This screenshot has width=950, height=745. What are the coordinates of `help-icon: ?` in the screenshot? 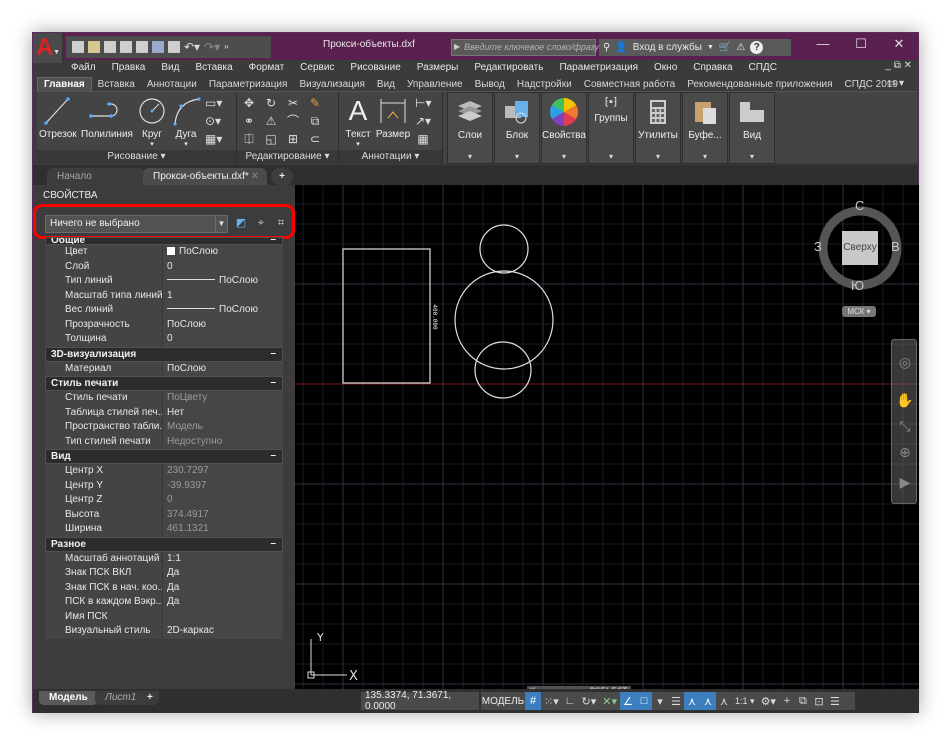 It's located at (757, 47).